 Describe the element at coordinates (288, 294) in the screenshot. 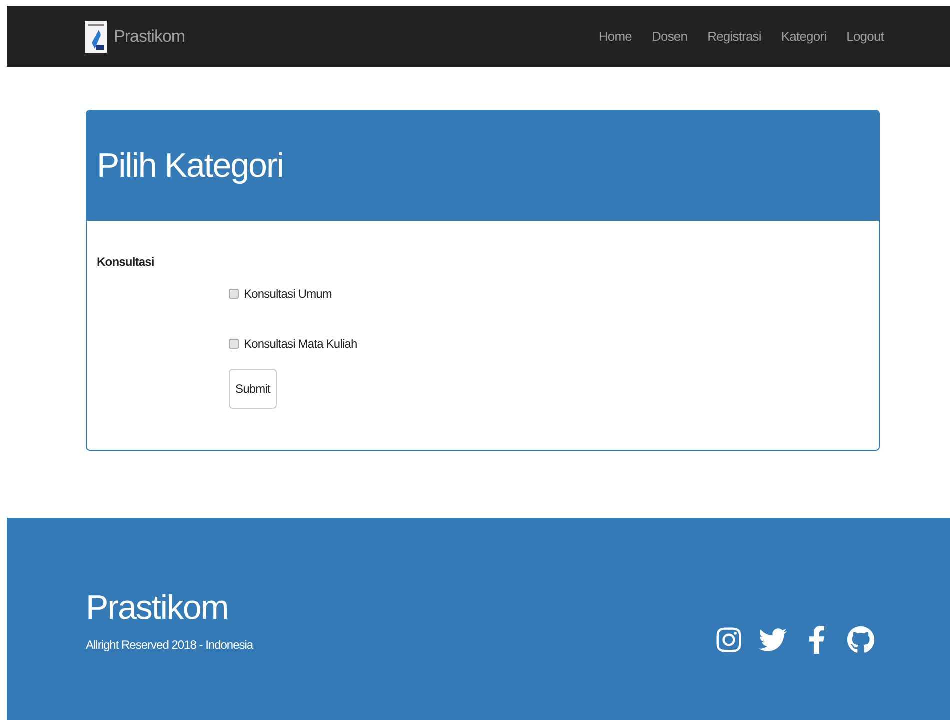

I see `checkbox-label: Konsultasi Umum` at that location.